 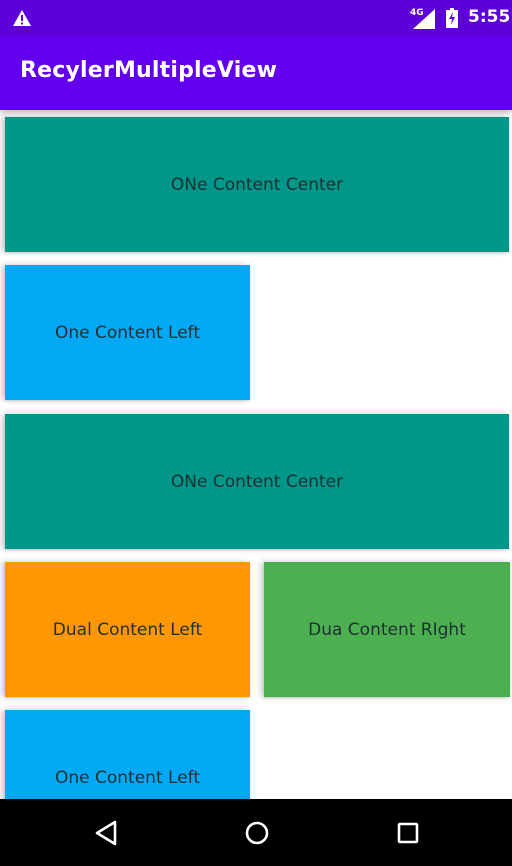 I want to click on app-title: RecylerMultipleView, so click(x=149, y=70).